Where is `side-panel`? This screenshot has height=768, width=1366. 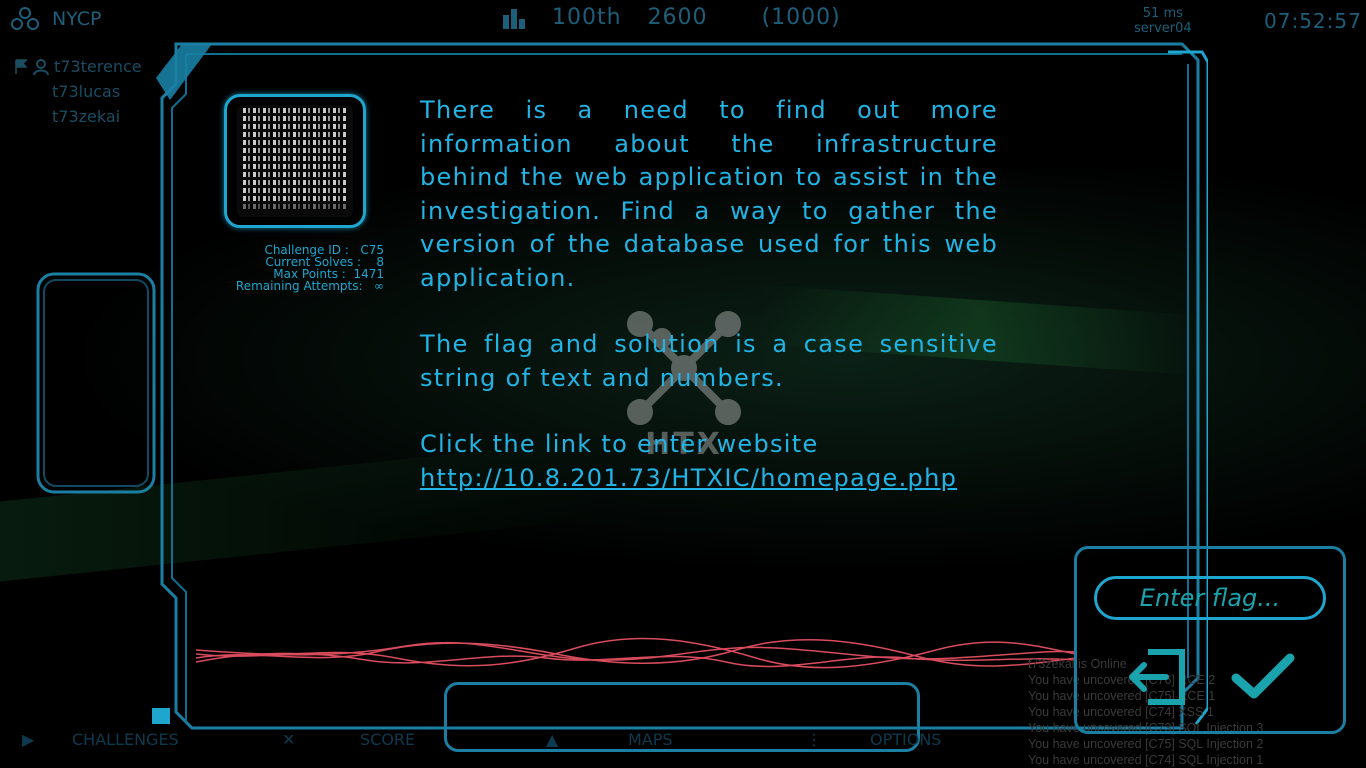
side-panel is located at coordinates (96, 383).